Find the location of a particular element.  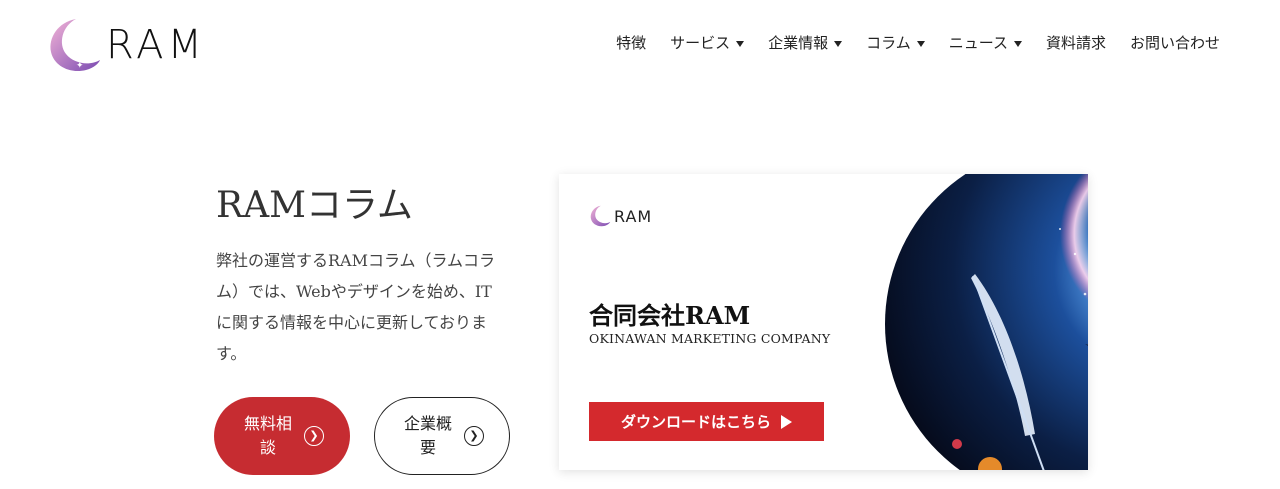

nav-label: 特徴 is located at coordinates (631, 43).